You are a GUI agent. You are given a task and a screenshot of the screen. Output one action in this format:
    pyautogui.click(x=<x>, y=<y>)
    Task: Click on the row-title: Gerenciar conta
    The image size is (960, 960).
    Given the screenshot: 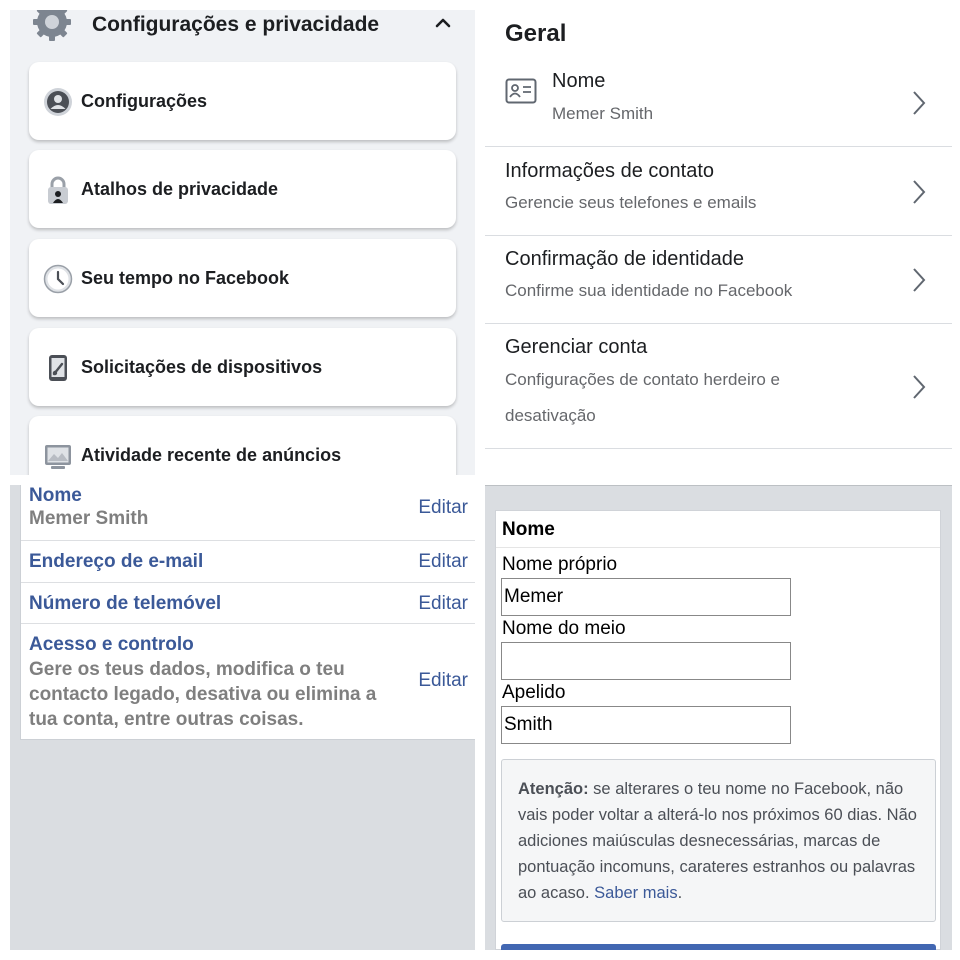 What is the action you would take?
    pyautogui.click(x=576, y=347)
    